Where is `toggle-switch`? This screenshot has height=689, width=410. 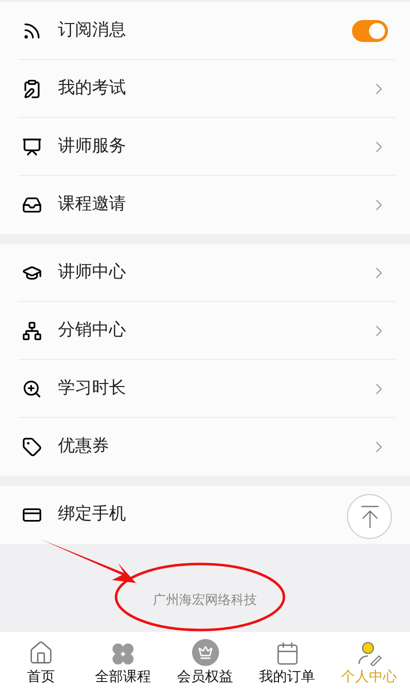
toggle-switch is located at coordinates (370, 31).